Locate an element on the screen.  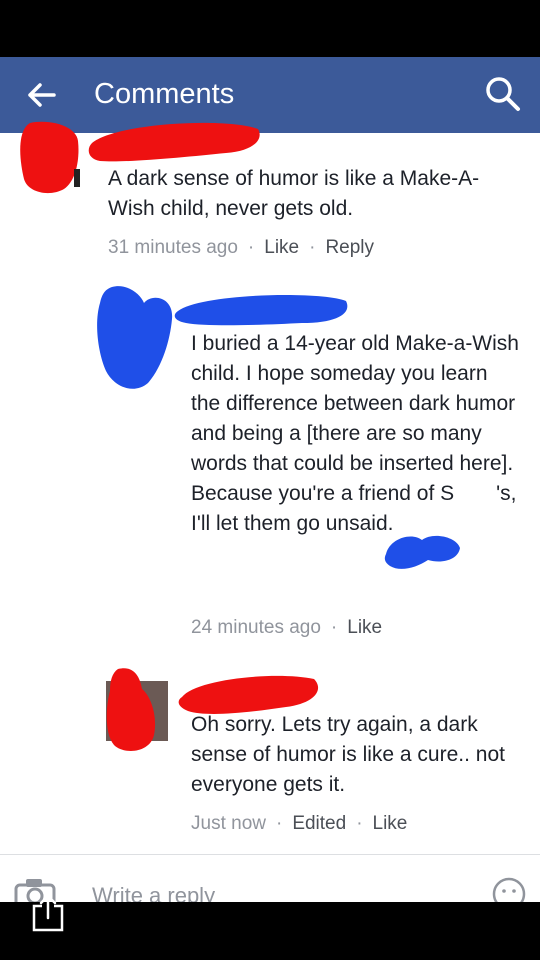
comment-meta: 24 minutes ago · Like is located at coordinates (287, 627).